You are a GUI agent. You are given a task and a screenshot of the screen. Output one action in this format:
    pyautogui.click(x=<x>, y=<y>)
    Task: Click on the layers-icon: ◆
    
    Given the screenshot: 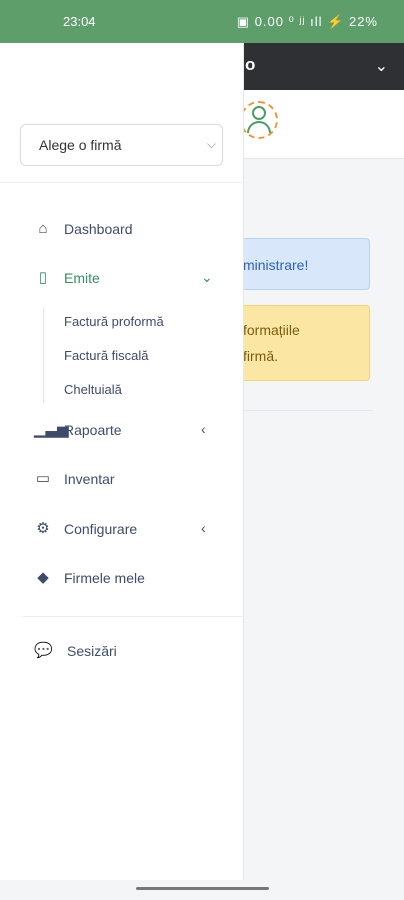 What is the action you would take?
    pyautogui.click(x=43, y=577)
    